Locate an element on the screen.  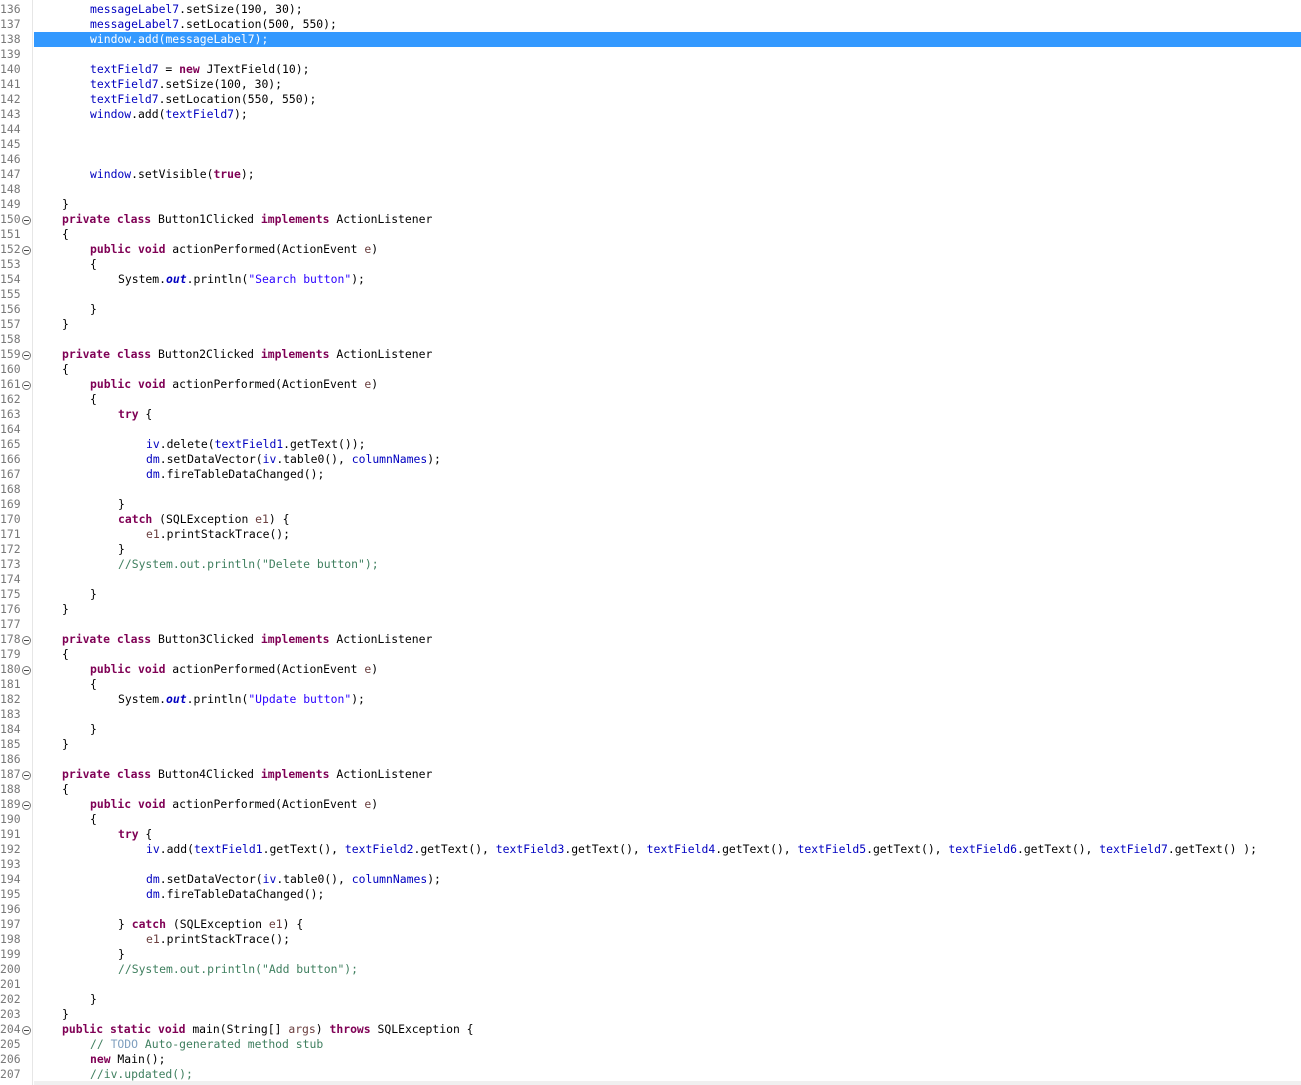
code-line: 206 new Main(); is located at coordinates (650, 1059).